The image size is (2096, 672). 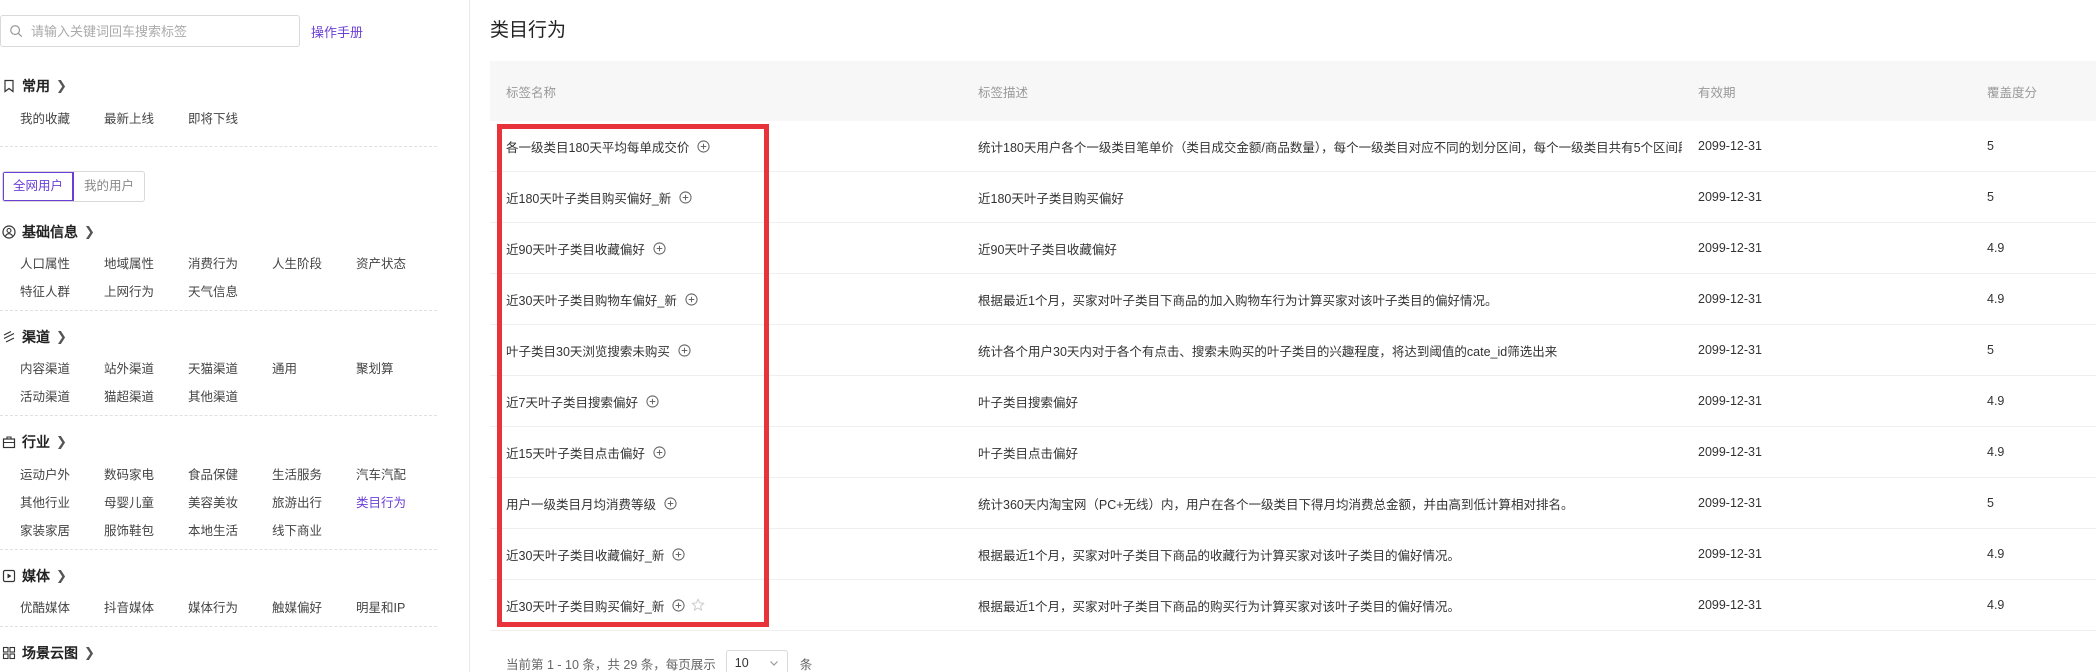 I want to click on tag-item: 即将下线, so click(x=230, y=117).